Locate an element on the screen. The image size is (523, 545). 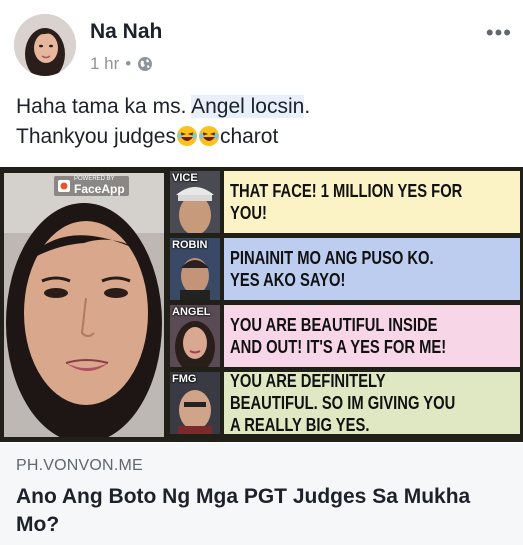
judge-photo: FMG is located at coordinates (195, 403).